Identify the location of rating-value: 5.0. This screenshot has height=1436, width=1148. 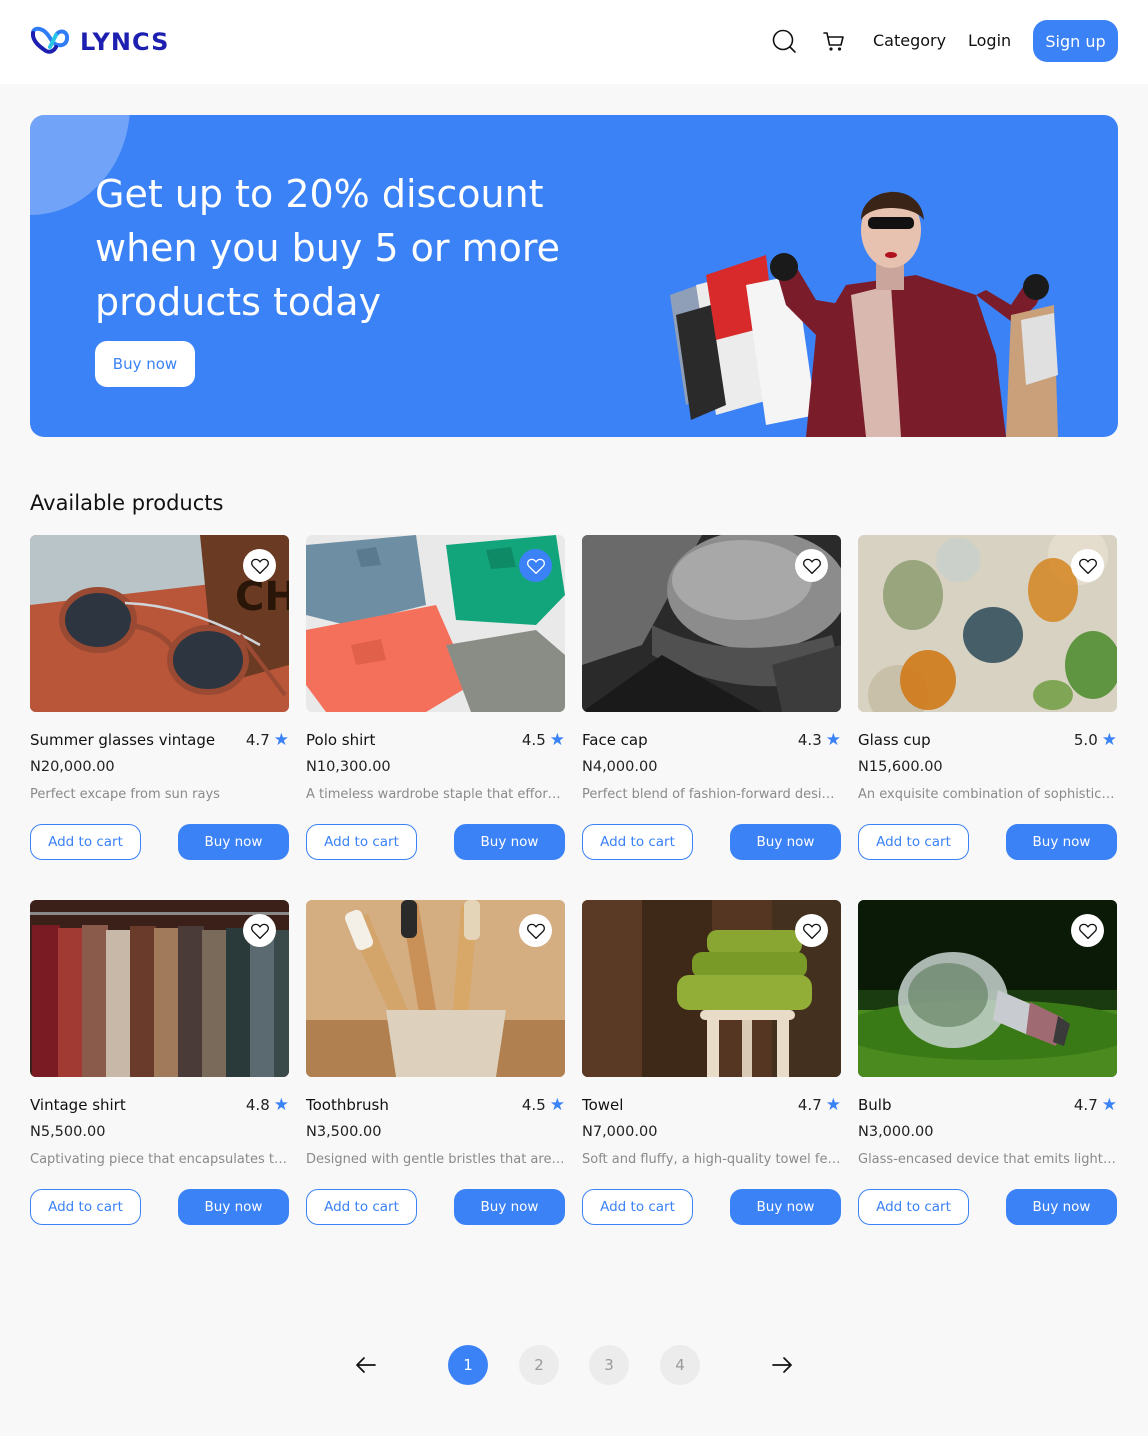
(1085, 740).